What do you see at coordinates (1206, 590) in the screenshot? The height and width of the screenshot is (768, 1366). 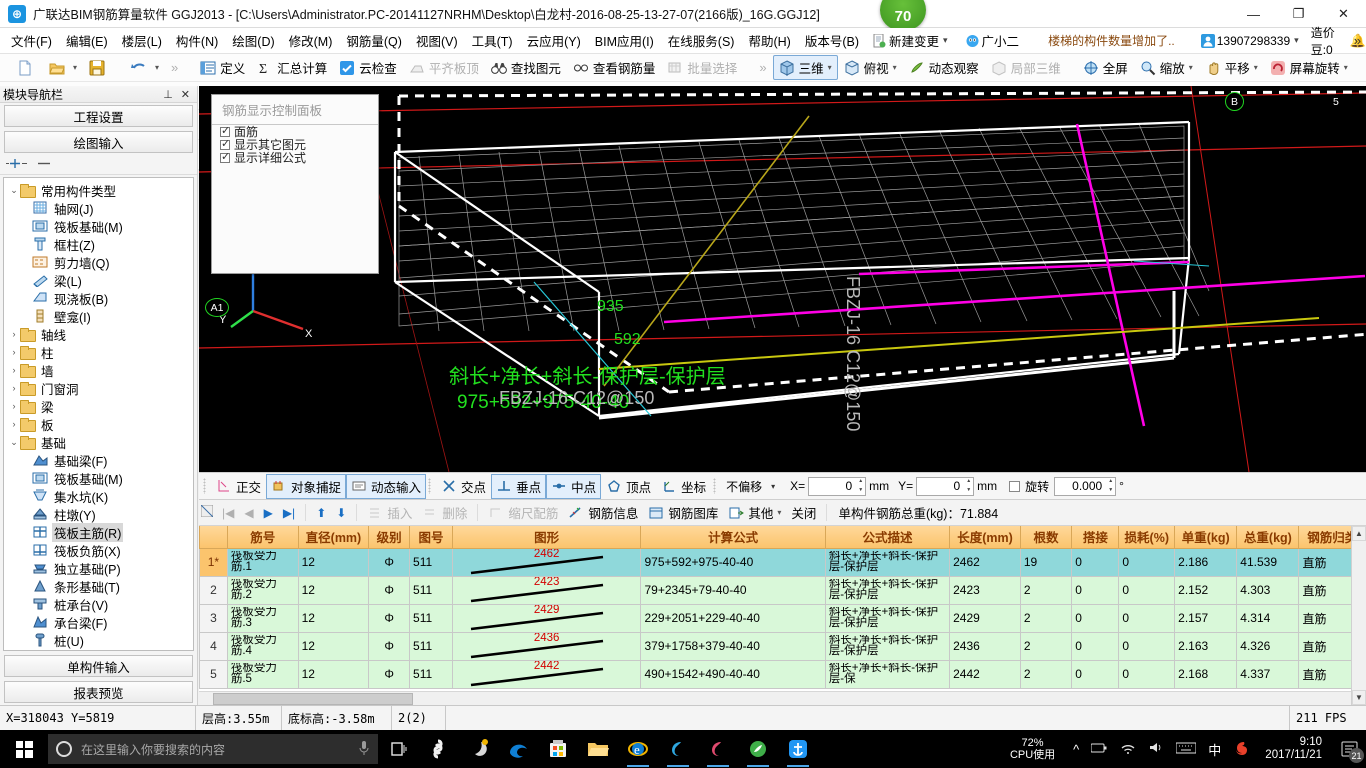 I see `cell-unitweight: 2.152` at bounding box center [1206, 590].